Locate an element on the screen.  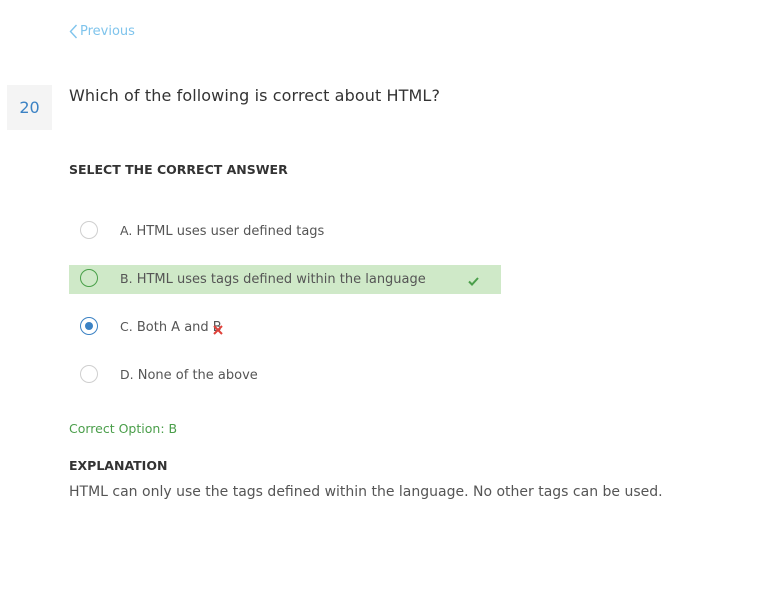
option-a: A. HTML uses user defined tags is located at coordinates (285, 231).